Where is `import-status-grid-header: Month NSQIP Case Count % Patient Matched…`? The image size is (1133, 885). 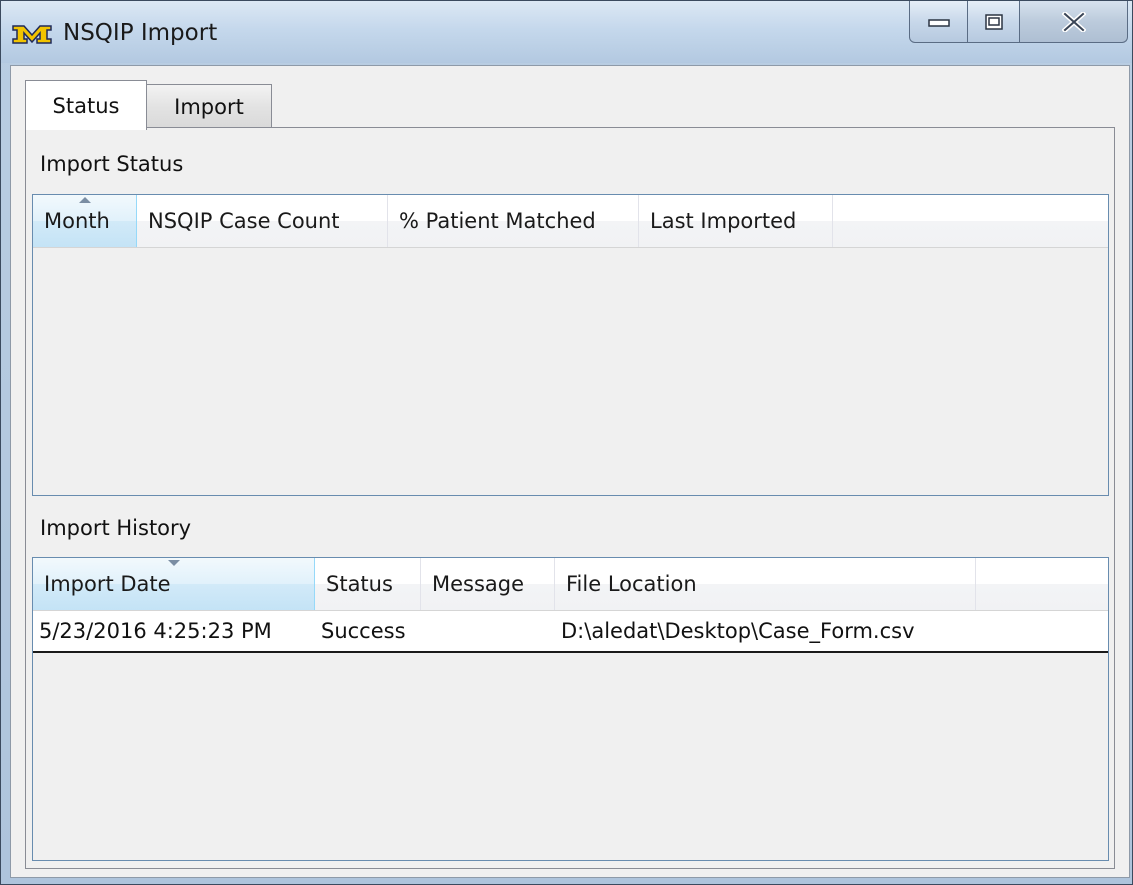 import-status-grid-header: Month NSQIP Case Count % Patient Matched… is located at coordinates (570, 221).